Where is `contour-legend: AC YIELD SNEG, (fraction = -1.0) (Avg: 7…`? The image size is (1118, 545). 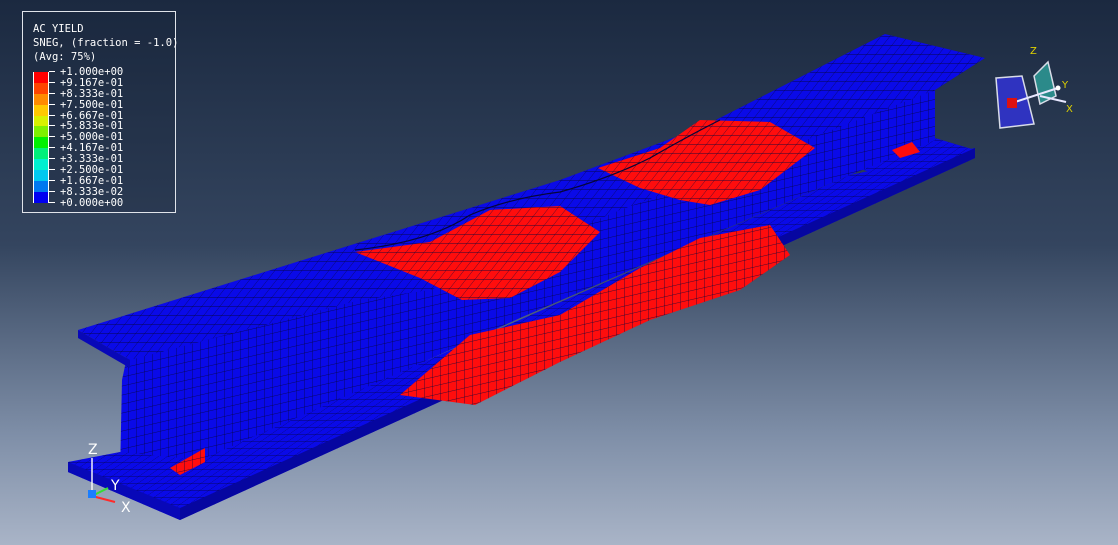 contour-legend: AC YIELD SNEG, (fraction = -1.0) (Avg: 7… is located at coordinates (100, 112).